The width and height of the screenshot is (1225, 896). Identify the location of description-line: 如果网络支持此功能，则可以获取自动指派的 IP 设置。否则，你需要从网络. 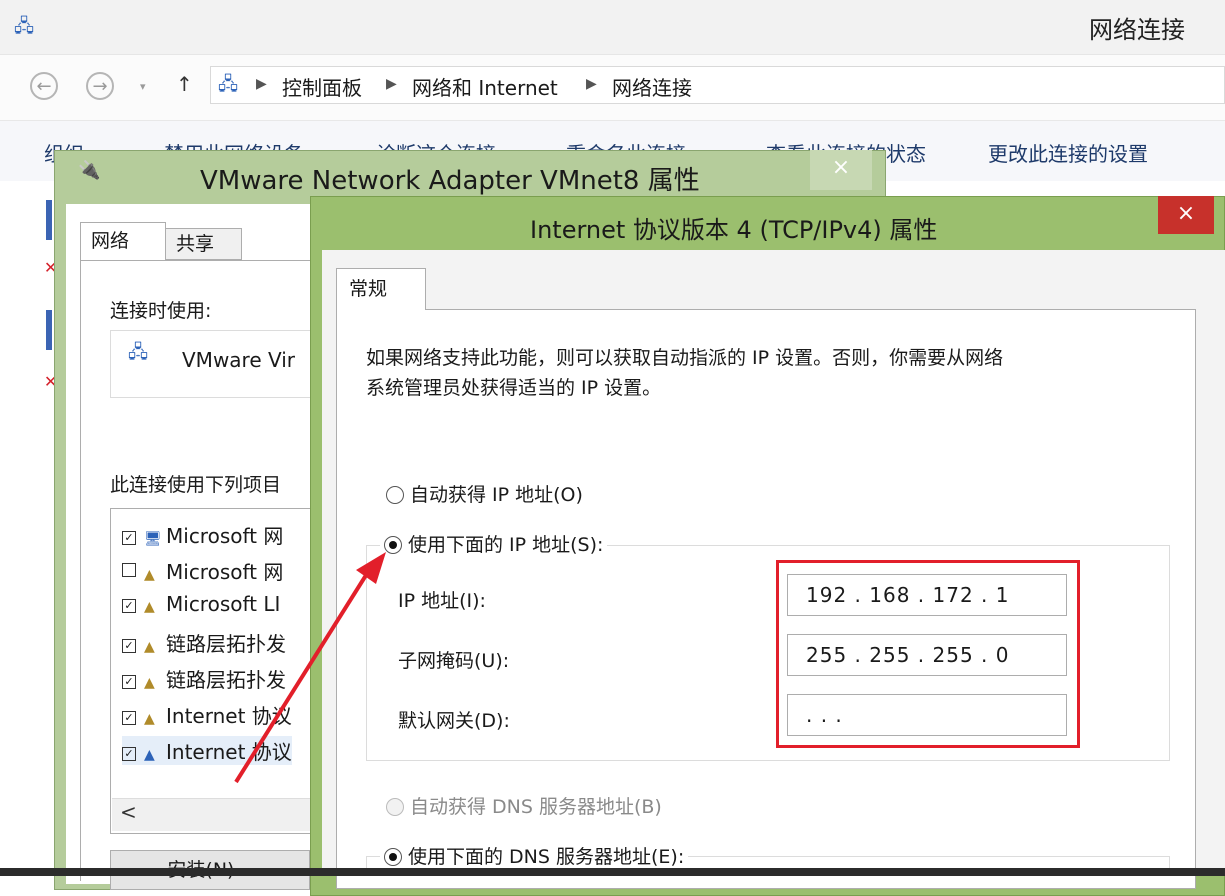
(685, 358).